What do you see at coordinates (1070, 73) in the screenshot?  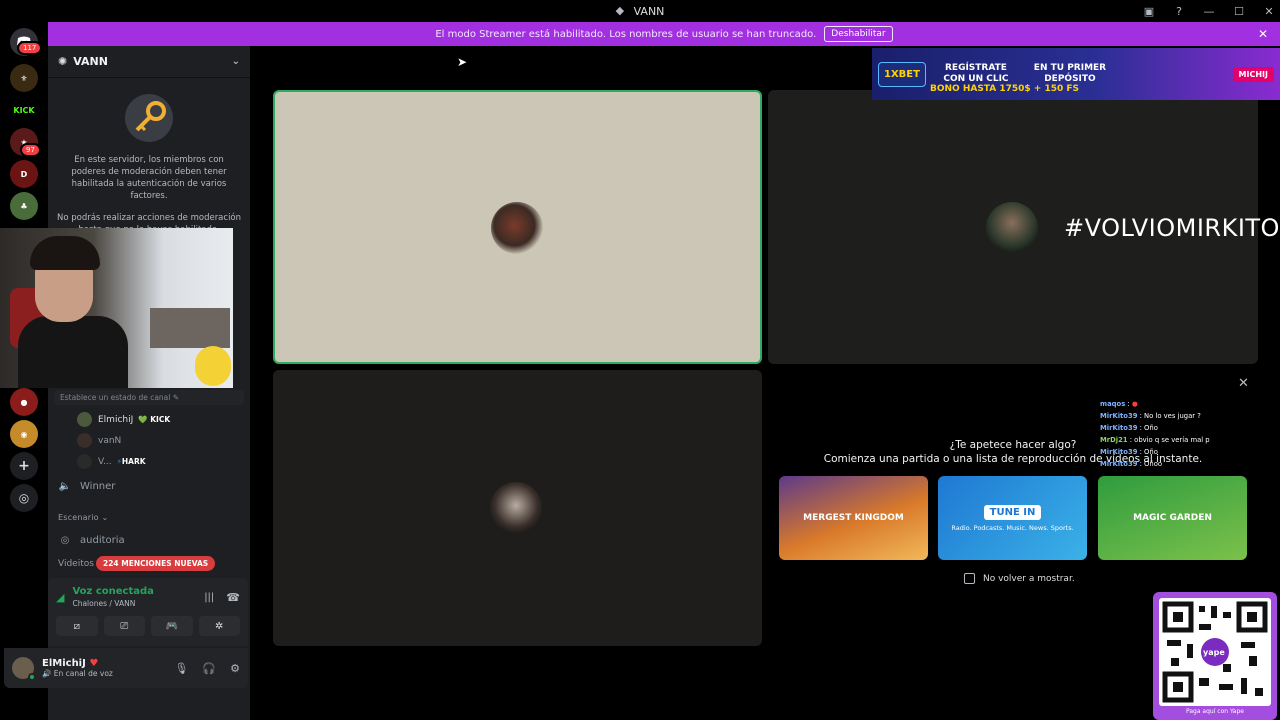 I see `sponsor-text: EN TU PRIMER DEPÓSITO` at bounding box center [1070, 73].